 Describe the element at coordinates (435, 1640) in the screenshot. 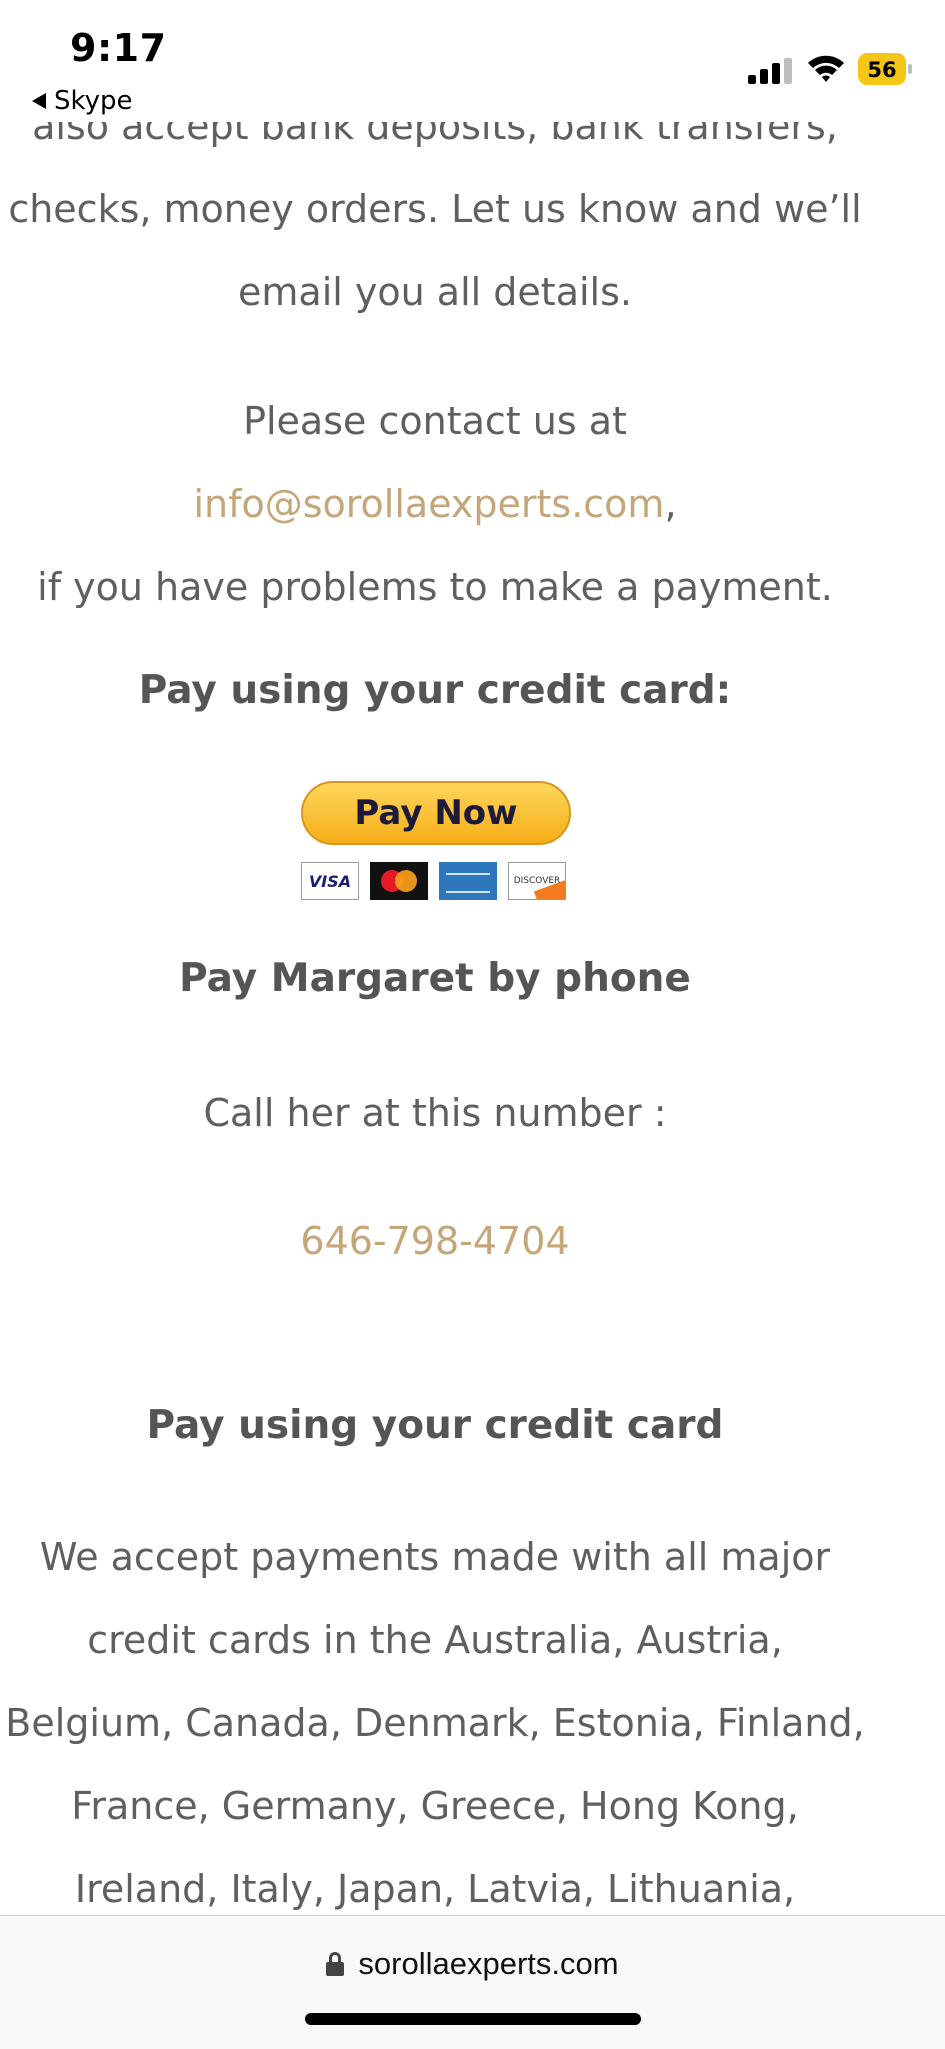

I see `paragraph-line: credit cards in the Australia, Austria,` at that location.